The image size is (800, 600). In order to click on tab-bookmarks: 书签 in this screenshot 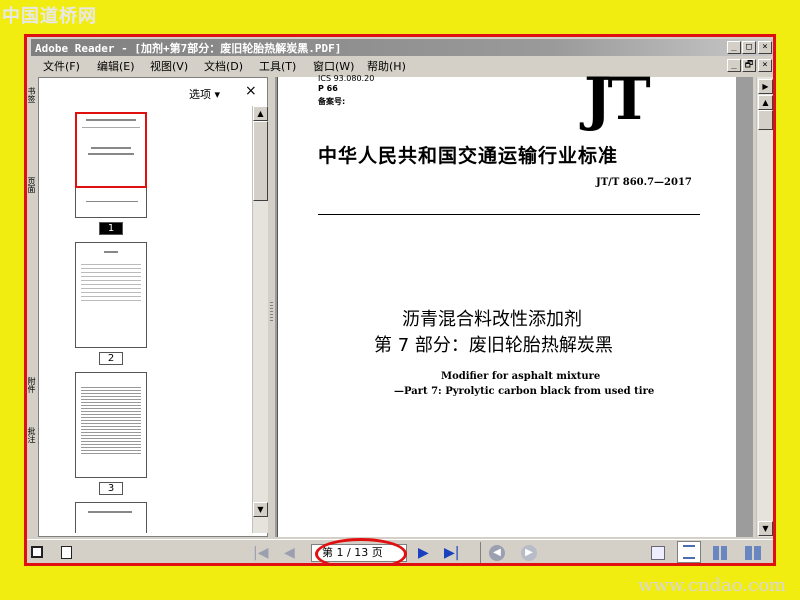, I will do `click(32, 95)`.